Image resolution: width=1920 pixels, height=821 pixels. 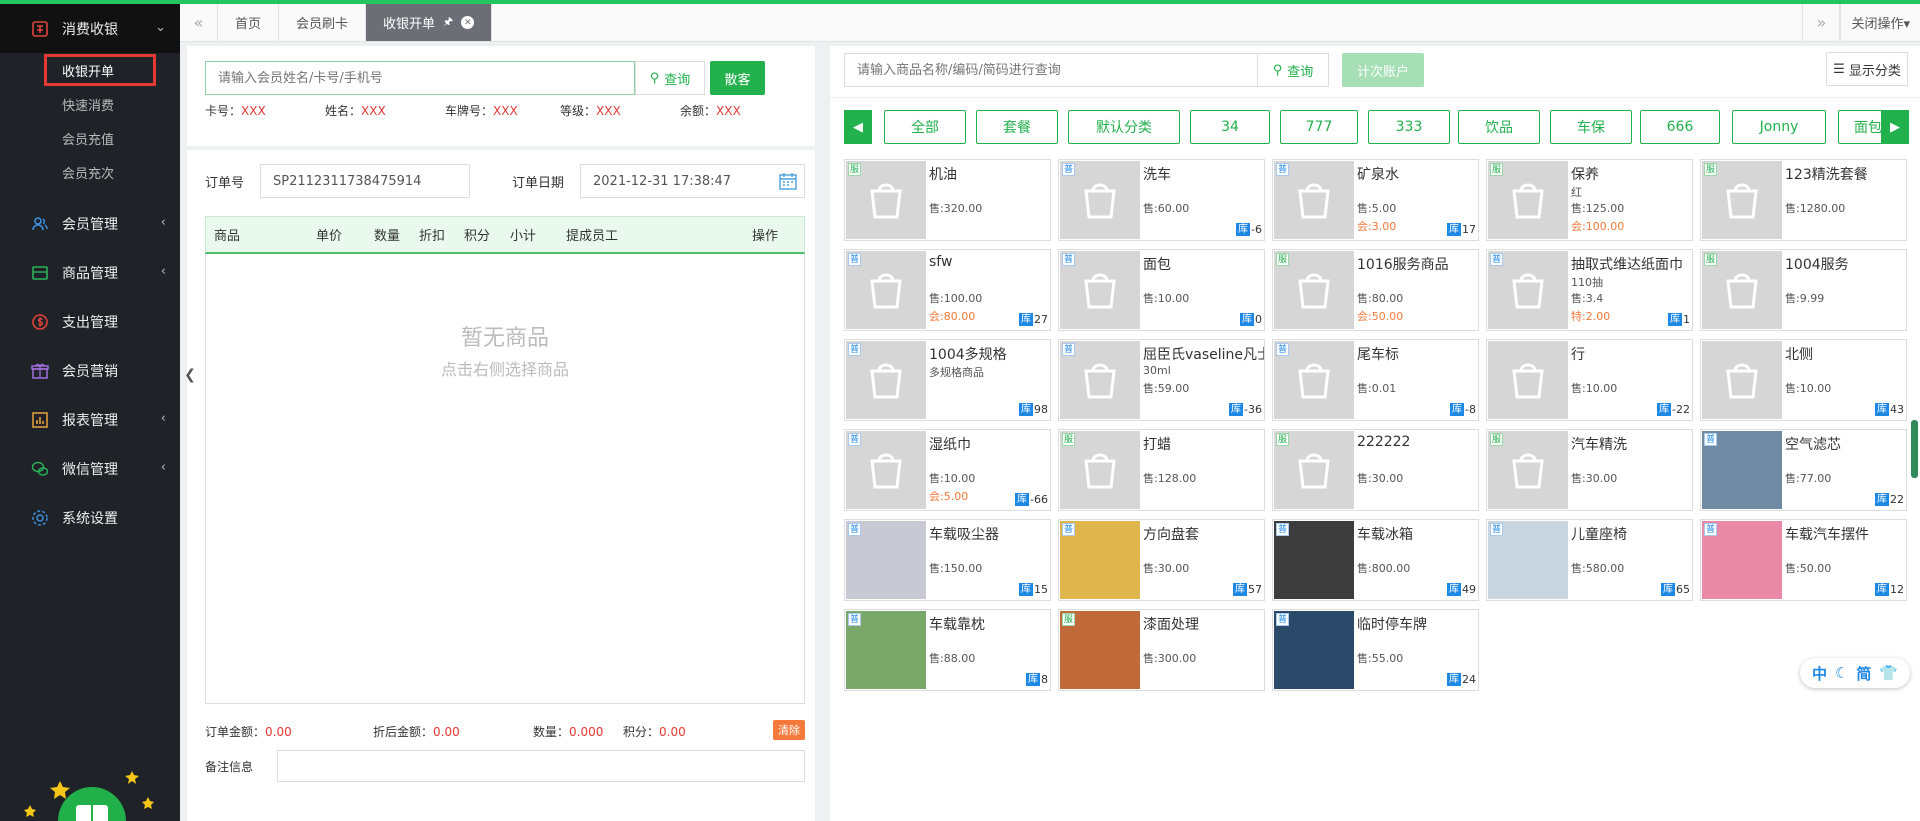 I want to click on close-operations-dropdown: 关闭操作▾, so click(x=1880, y=22).